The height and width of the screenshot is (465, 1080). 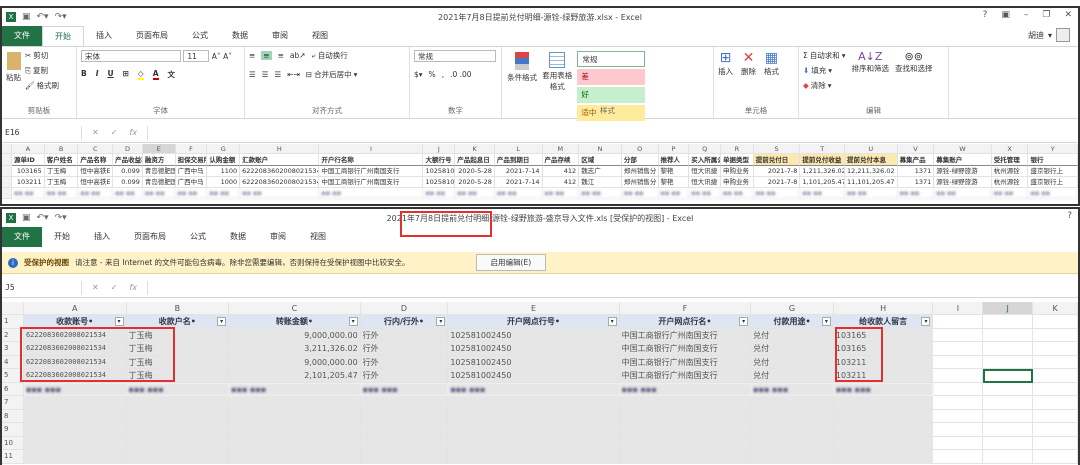 What do you see at coordinates (28, 182) in the screenshot?
I see `cell: 103211` at bounding box center [28, 182].